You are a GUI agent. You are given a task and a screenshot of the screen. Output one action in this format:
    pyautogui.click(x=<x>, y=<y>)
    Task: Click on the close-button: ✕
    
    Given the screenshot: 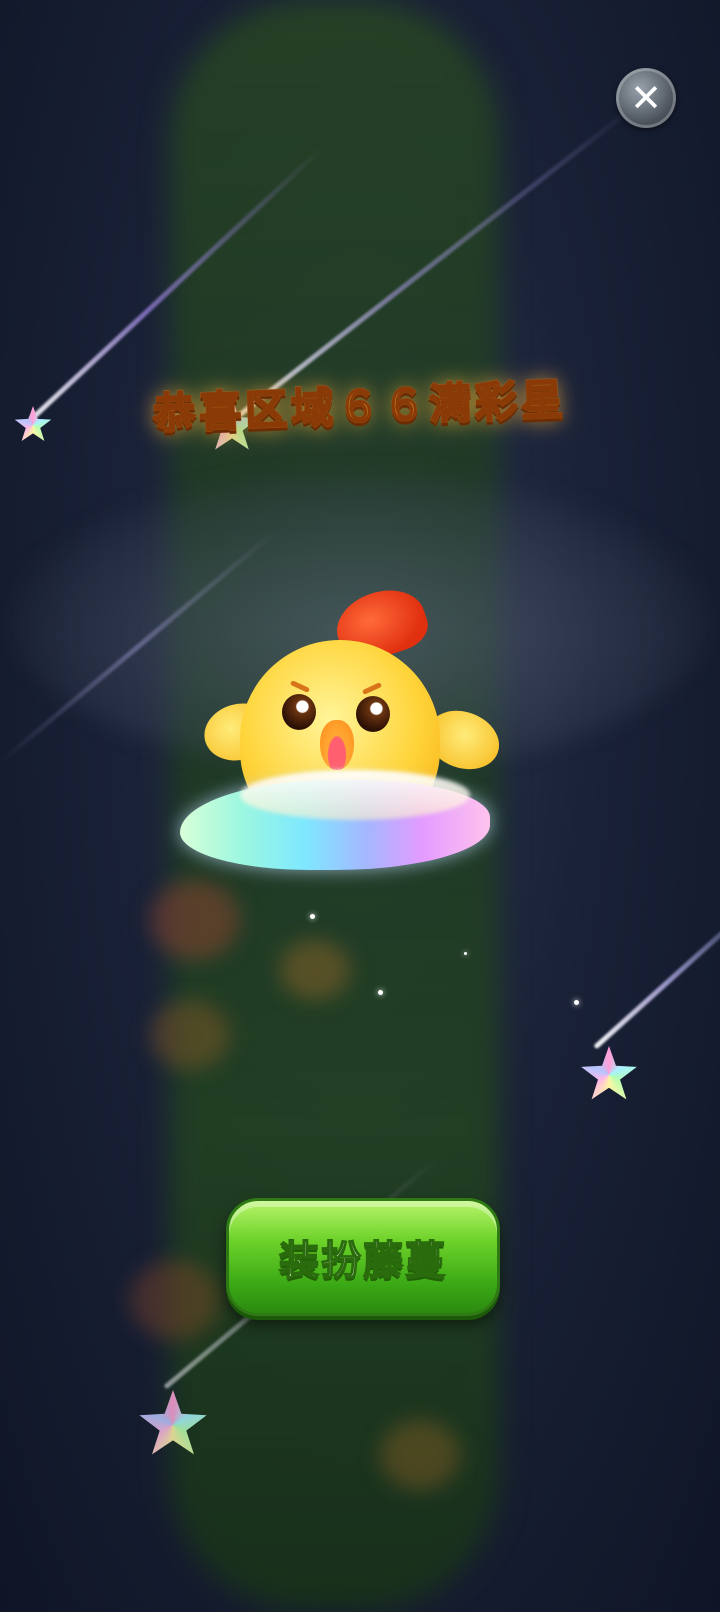 What is the action you would take?
    pyautogui.click(x=646, y=98)
    